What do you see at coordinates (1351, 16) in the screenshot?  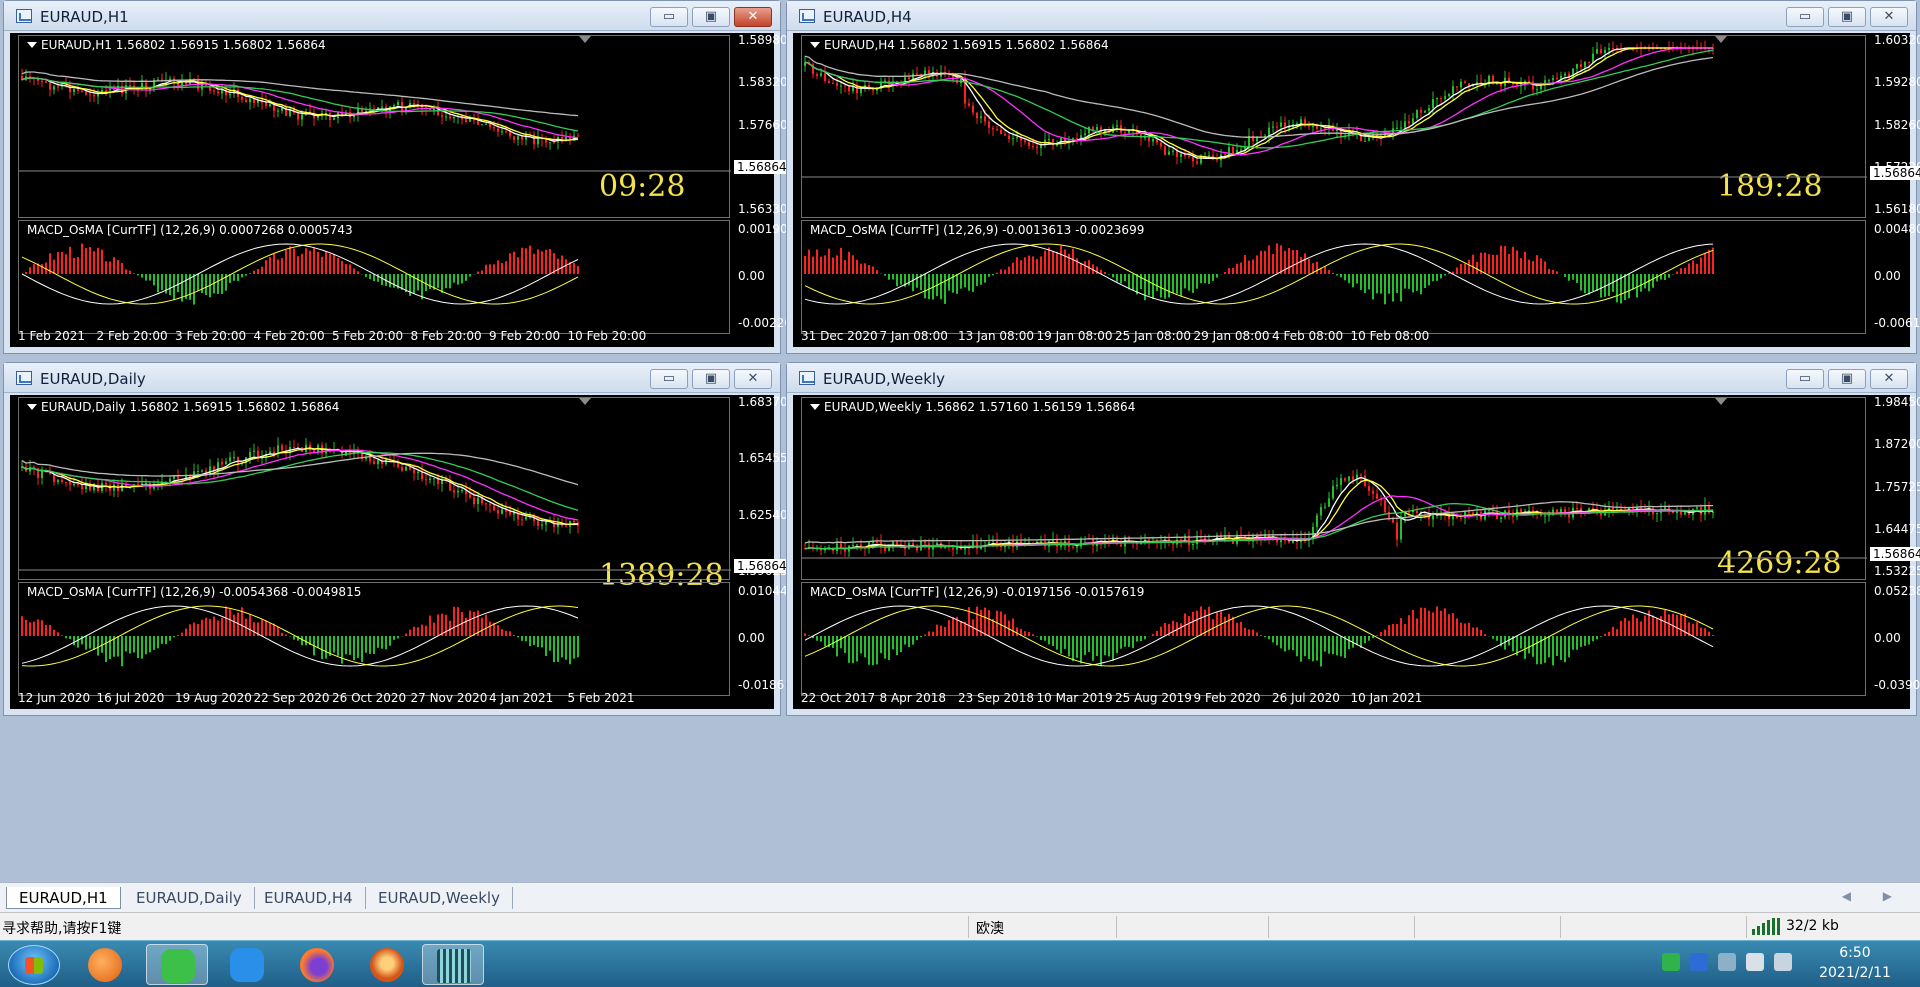 I see `window-titlebar: EURAUD,H4 ▭ ▣ ✕` at bounding box center [1351, 16].